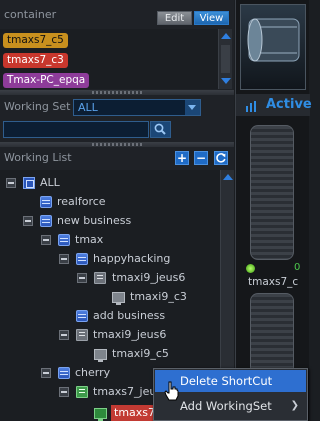 The width and height of the screenshot is (320, 421). I want to click on search-input, so click(76, 129).